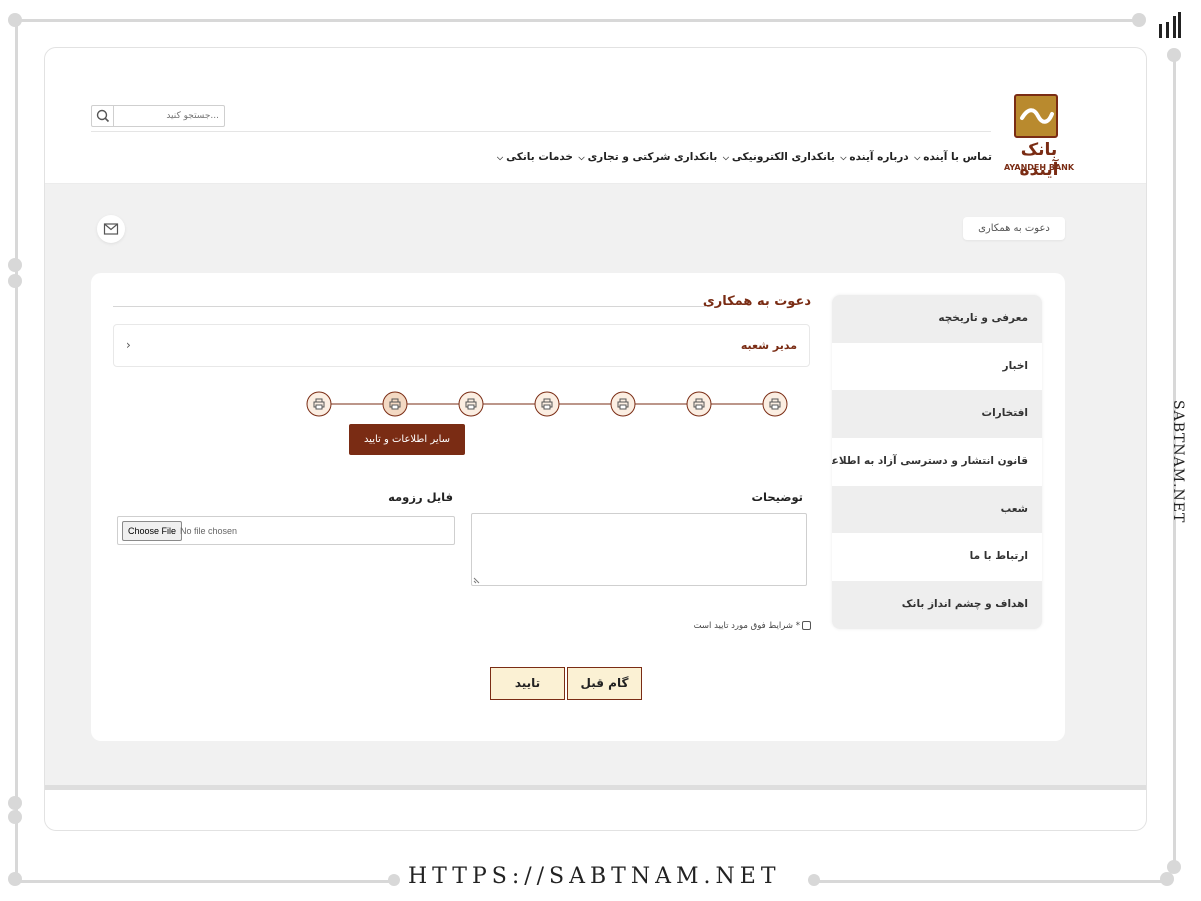  What do you see at coordinates (477, 580) in the screenshot?
I see `resize-handle-icon` at bounding box center [477, 580].